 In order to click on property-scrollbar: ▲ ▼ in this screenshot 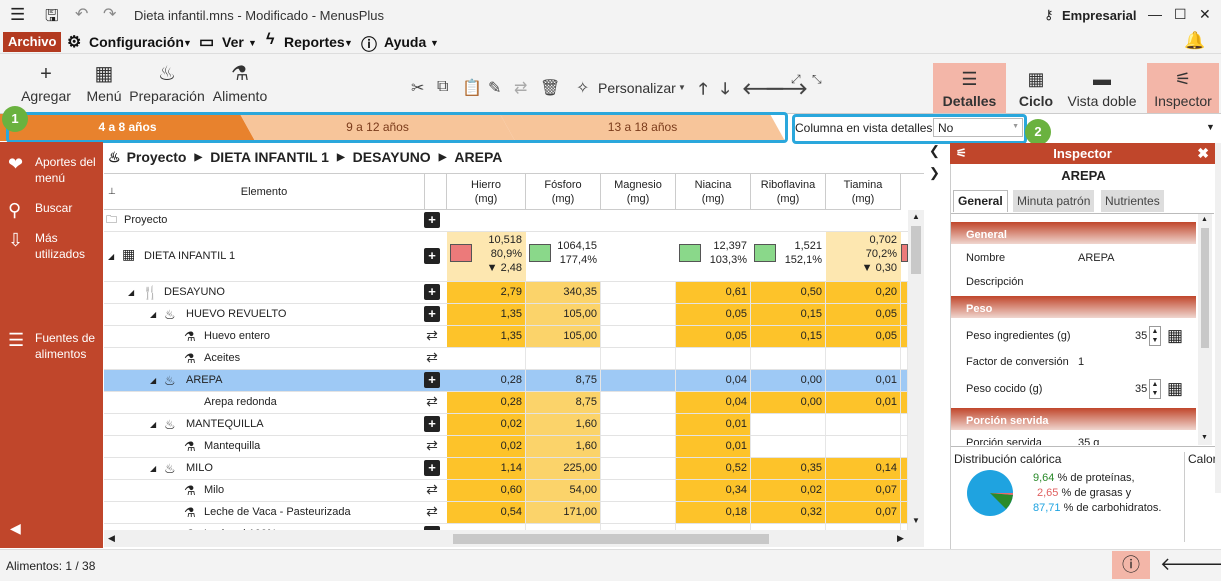, I will do `click(1205, 329)`.